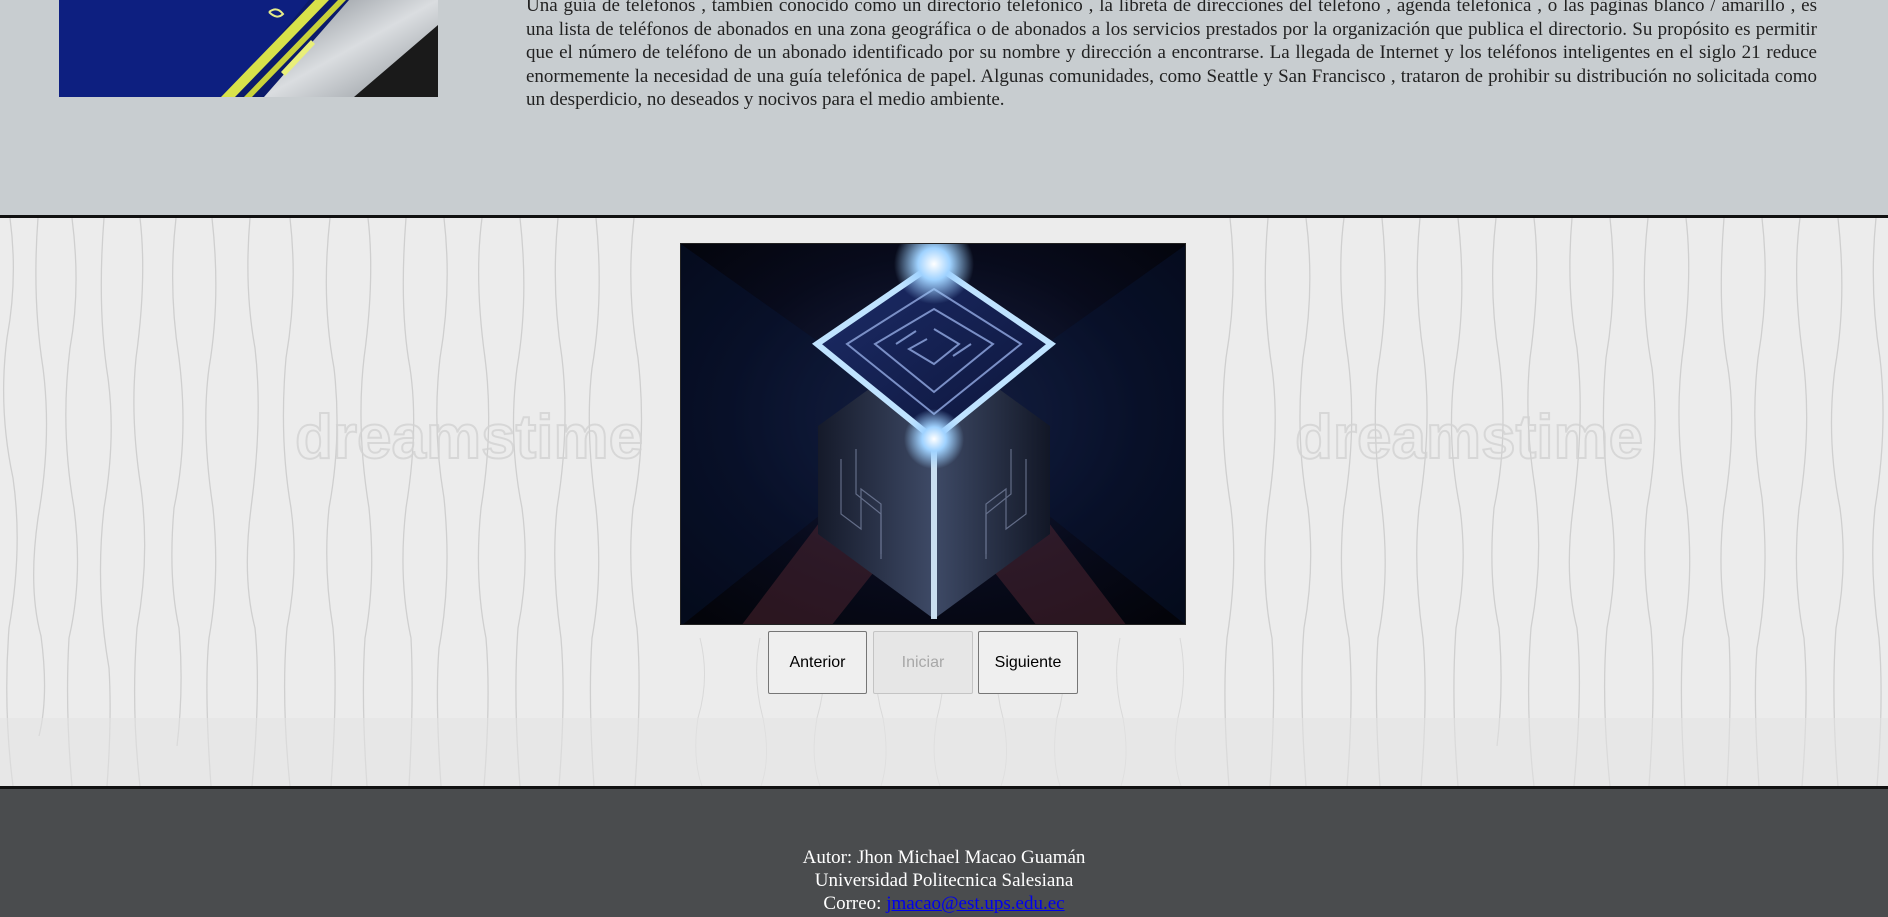 The width and height of the screenshot is (1888, 917). Describe the element at coordinates (855, 903) in the screenshot. I see `footer-email-label: Correo:` at that location.